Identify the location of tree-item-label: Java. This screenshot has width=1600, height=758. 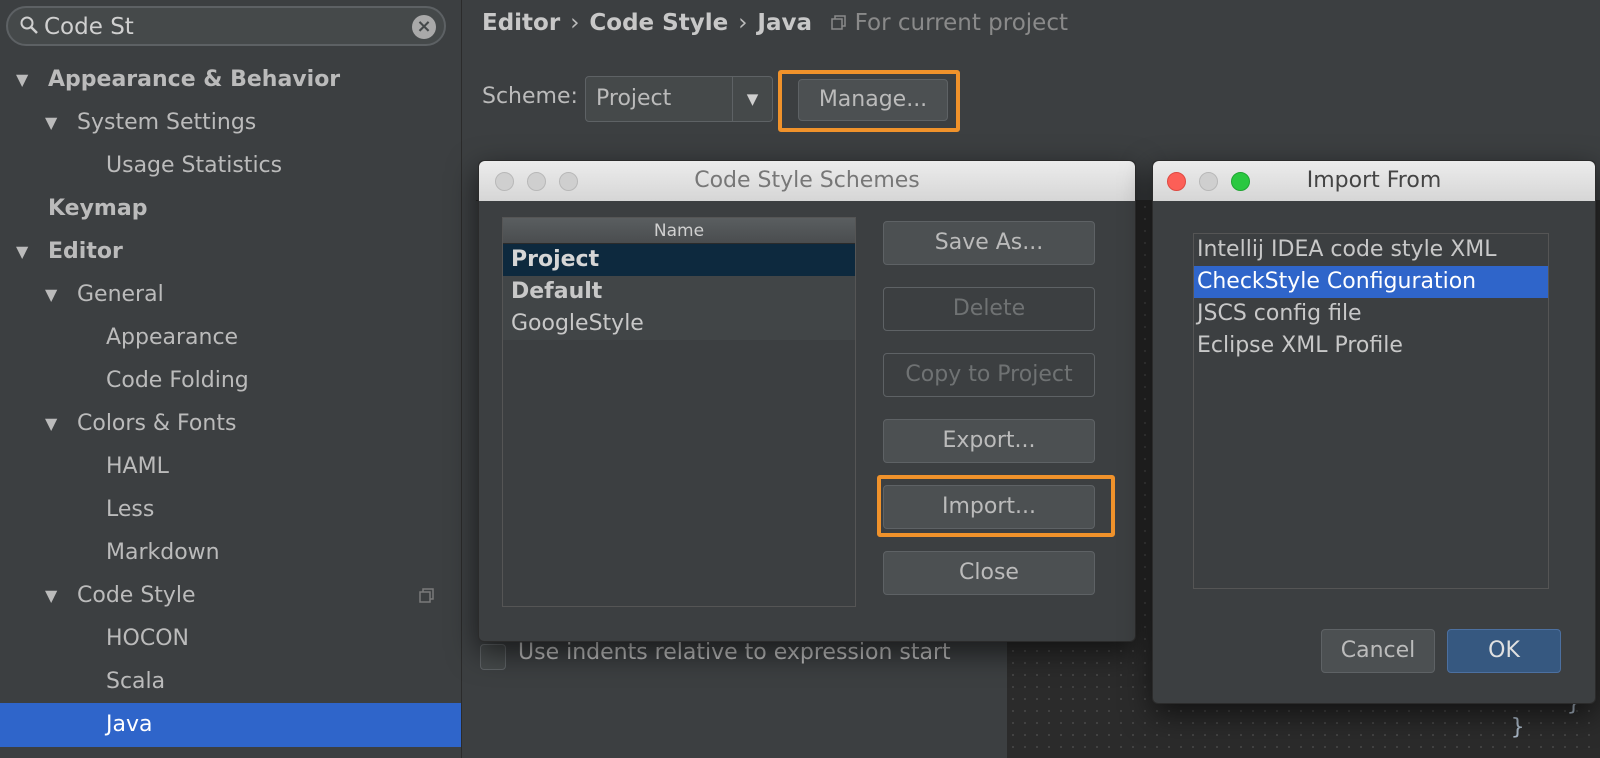
(129, 724).